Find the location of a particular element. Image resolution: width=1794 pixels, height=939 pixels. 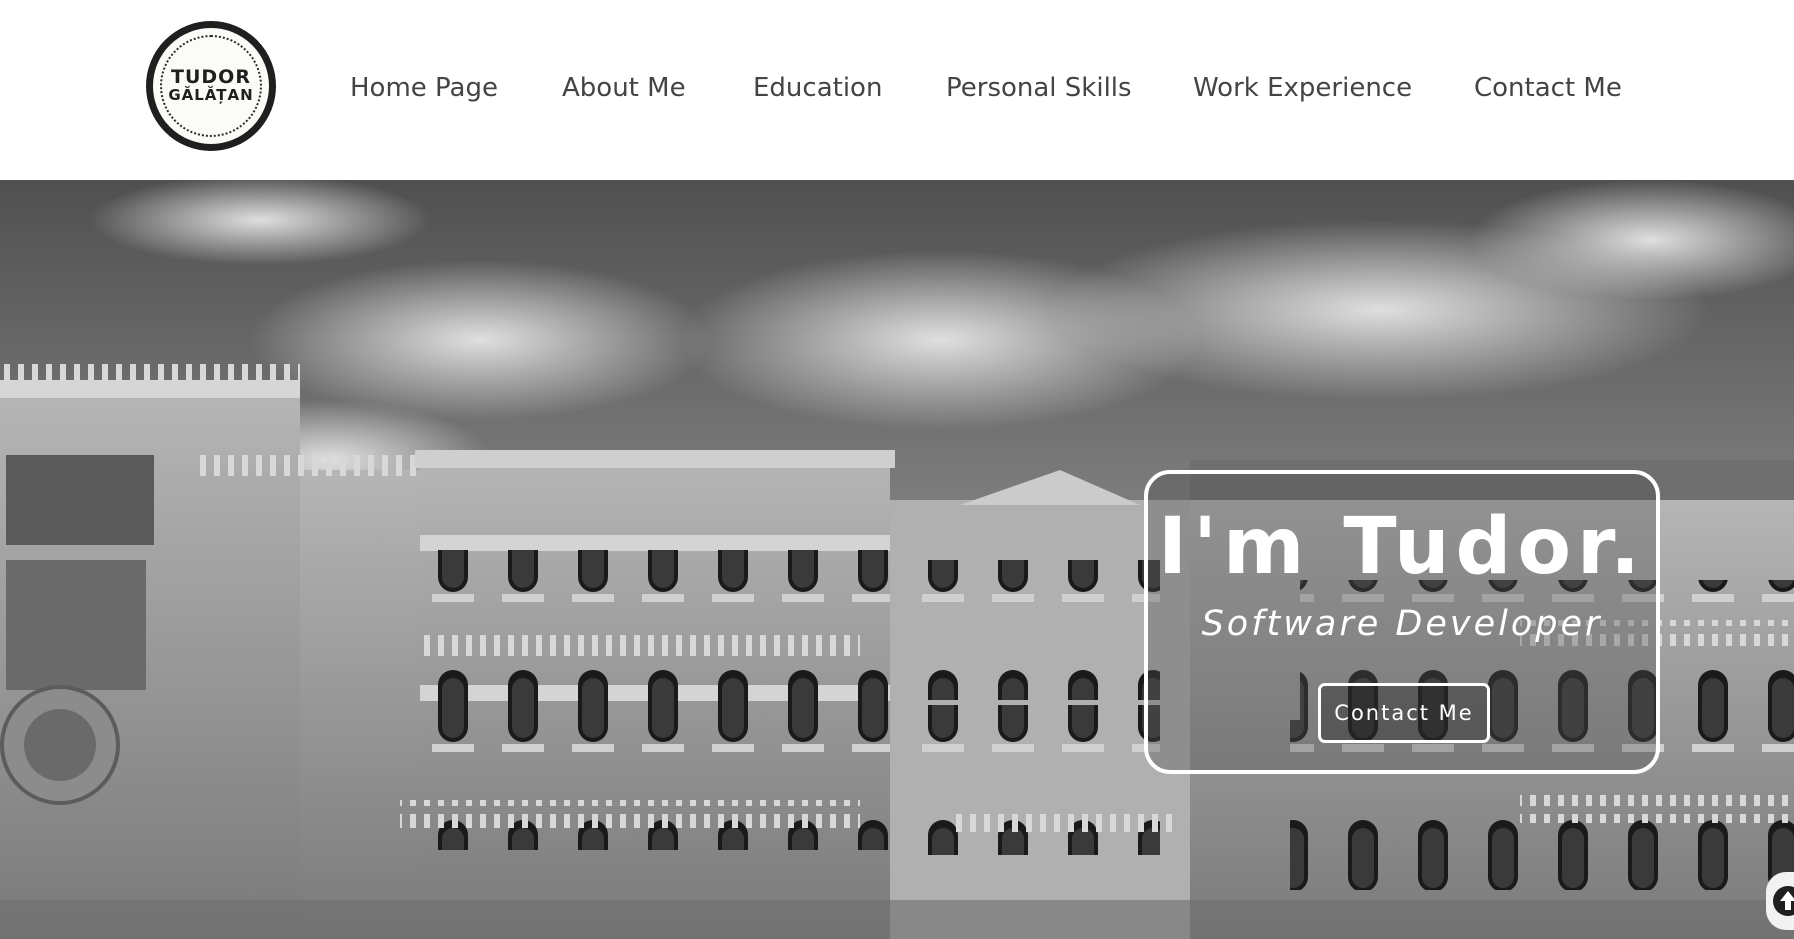

nav-contact-me: Contact Me is located at coordinates (1548, 88).